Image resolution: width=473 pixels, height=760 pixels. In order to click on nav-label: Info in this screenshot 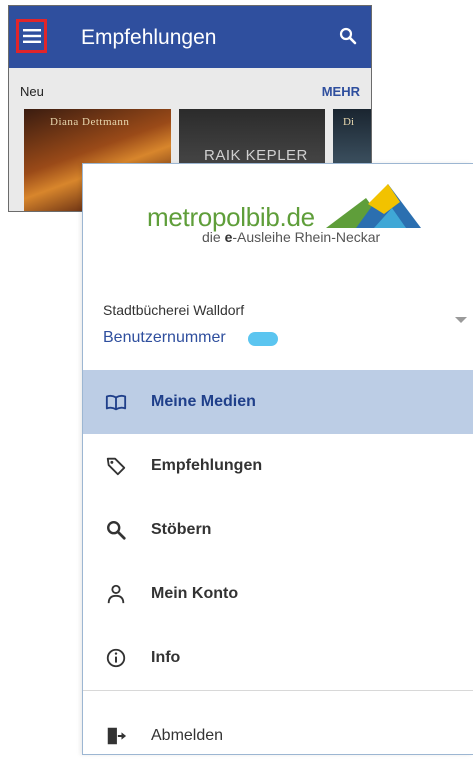, I will do `click(166, 657)`.